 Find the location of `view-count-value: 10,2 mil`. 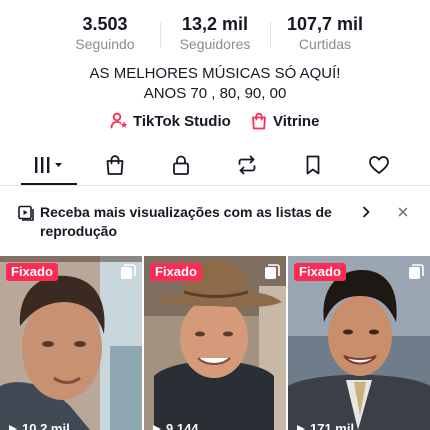

view-count-value: 10,2 mil is located at coordinates (46, 425).